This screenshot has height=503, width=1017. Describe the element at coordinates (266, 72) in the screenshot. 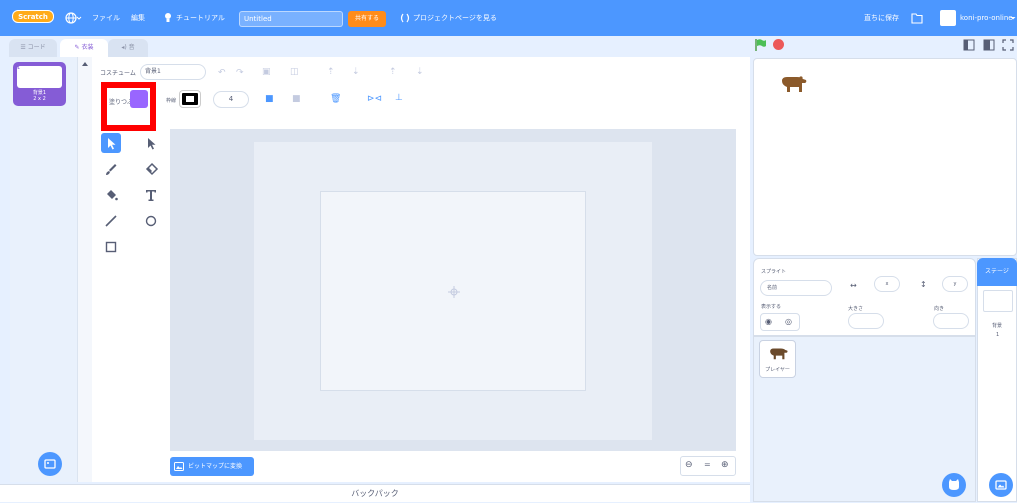

I see `group-icon: ▣` at that location.